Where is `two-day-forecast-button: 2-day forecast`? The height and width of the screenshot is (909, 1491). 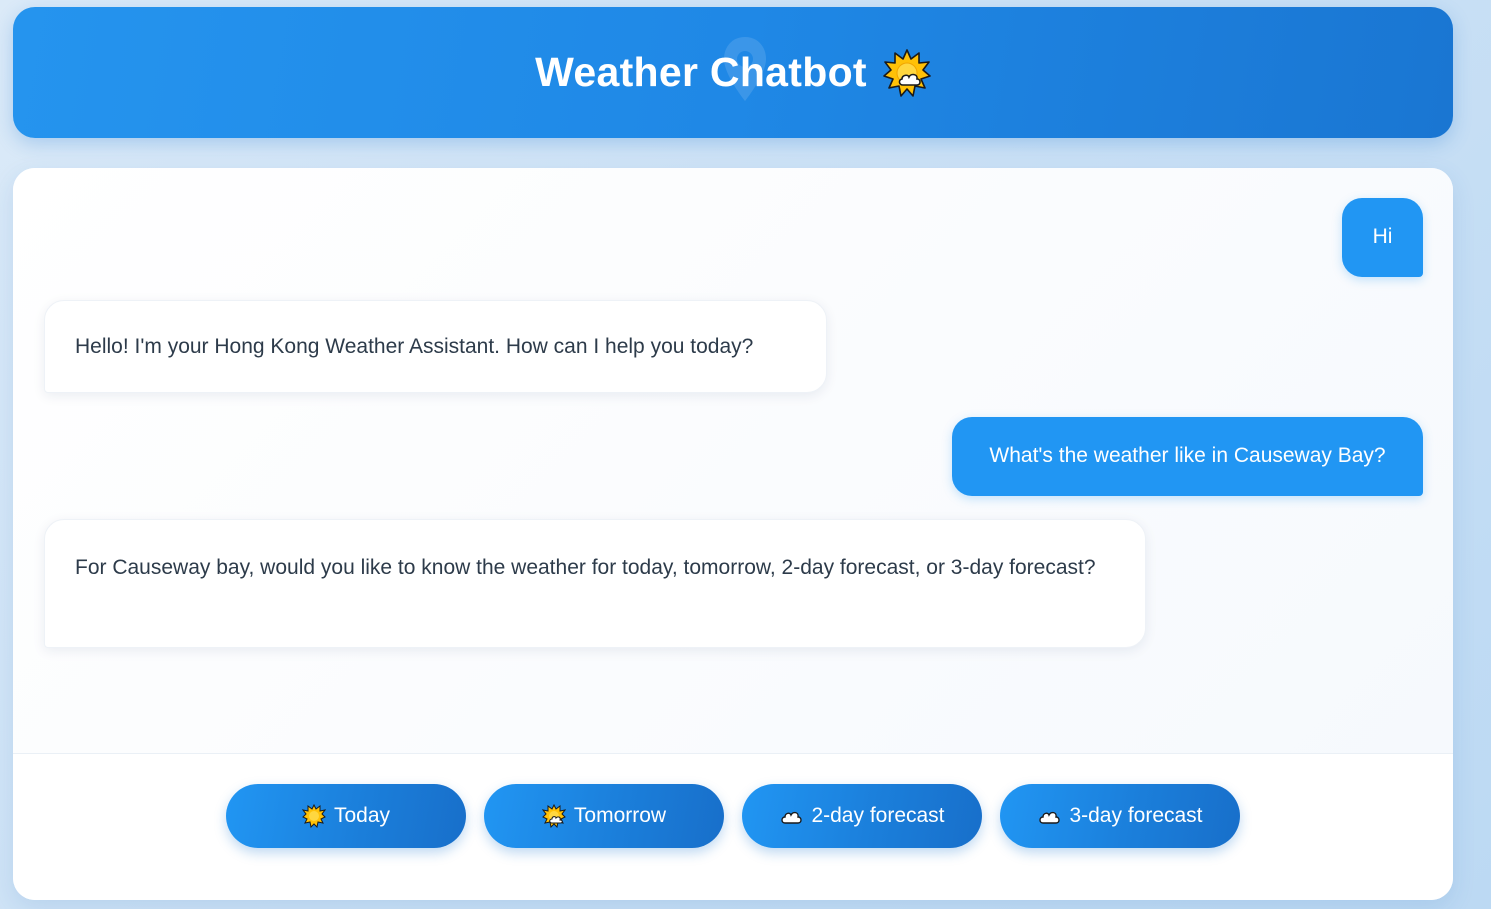 two-day-forecast-button: 2-day forecast is located at coordinates (862, 816).